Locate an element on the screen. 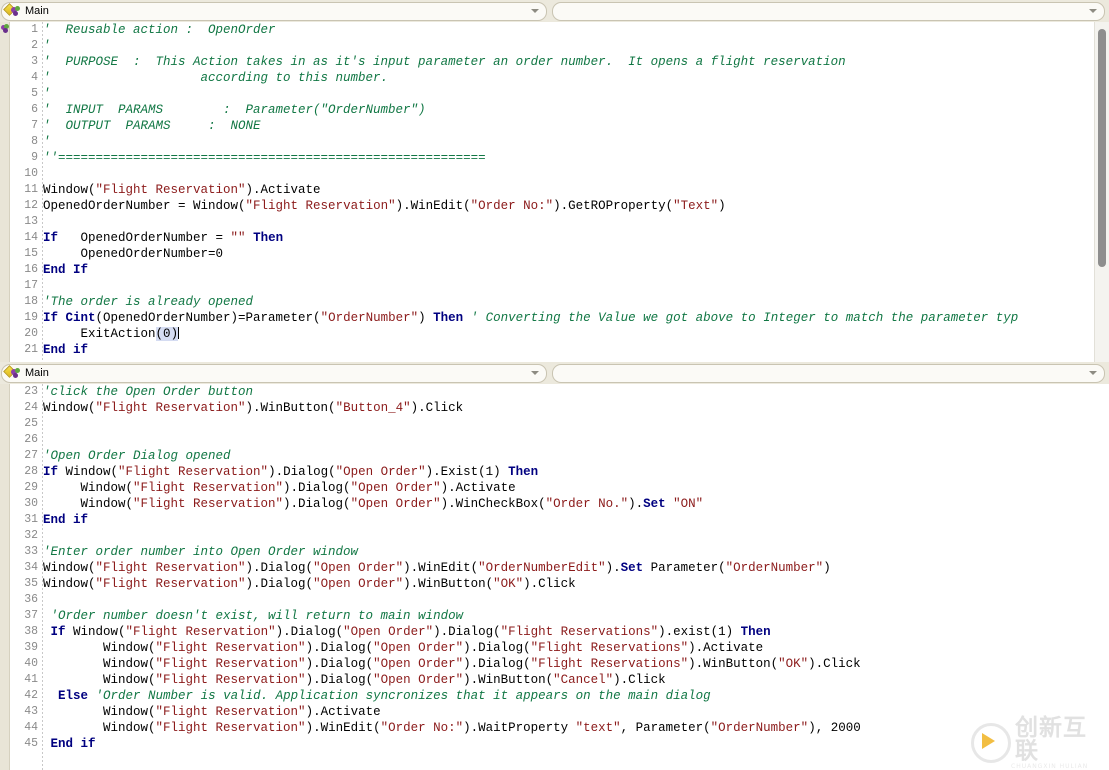 The width and height of the screenshot is (1109, 770). code-line: ' Reusable action : OpenOrder is located at coordinates (576, 30).